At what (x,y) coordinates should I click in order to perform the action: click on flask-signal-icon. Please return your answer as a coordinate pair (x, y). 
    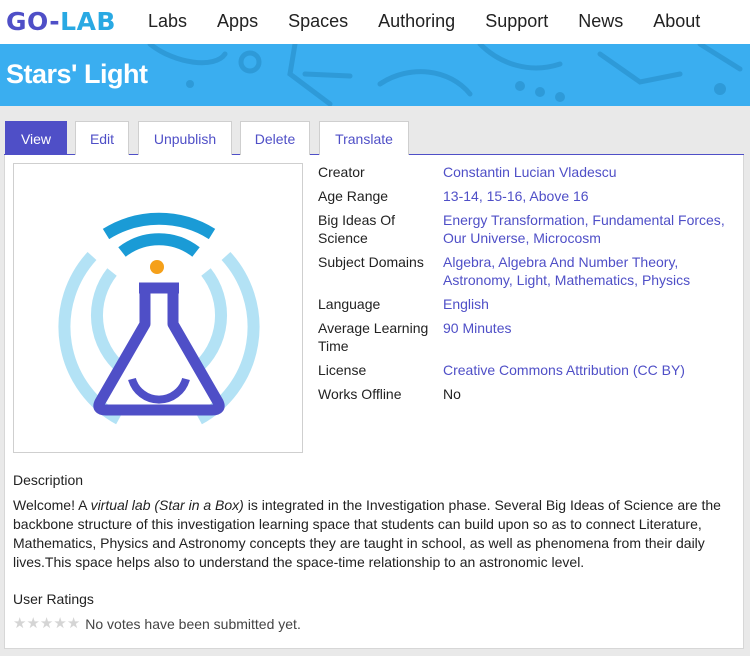
    Looking at the image, I should click on (159, 318).